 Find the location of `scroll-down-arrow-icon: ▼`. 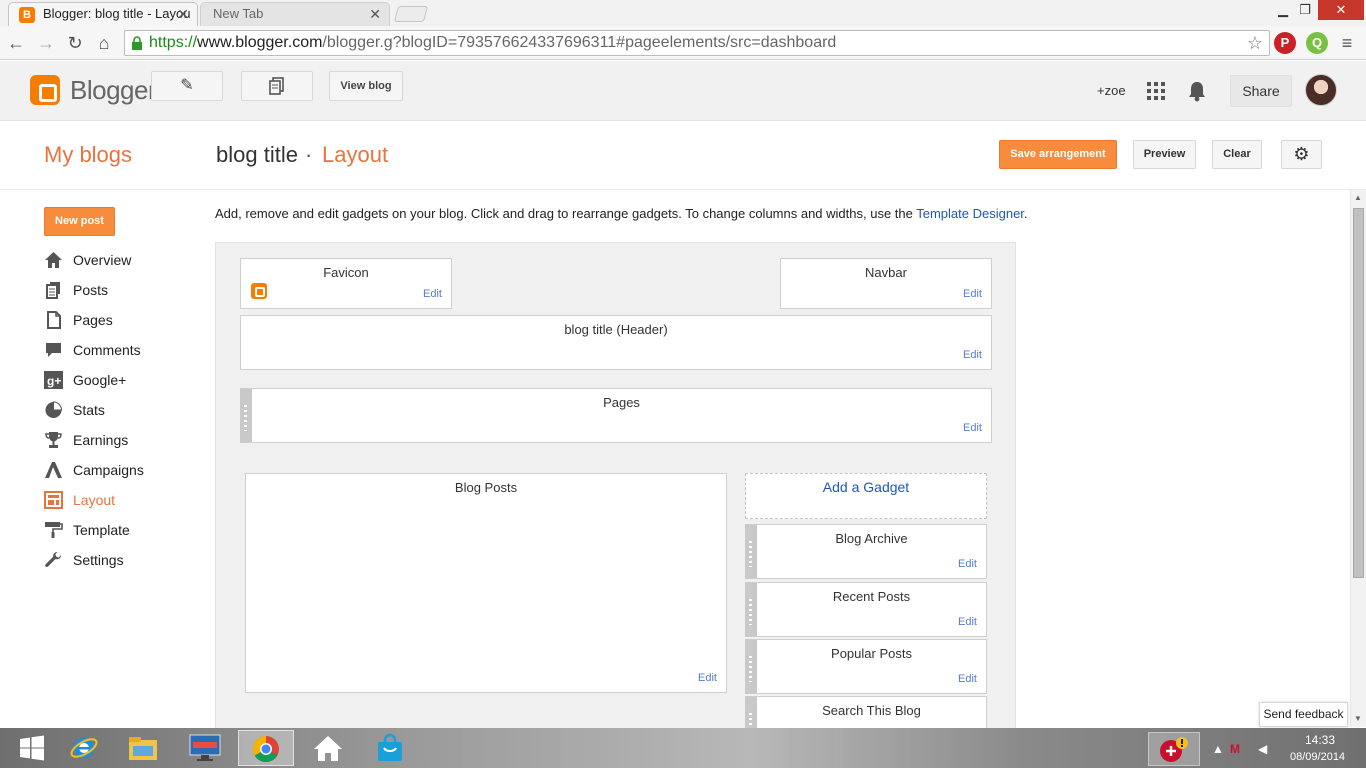

scroll-down-arrow-icon: ▼ is located at coordinates (1358, 718).